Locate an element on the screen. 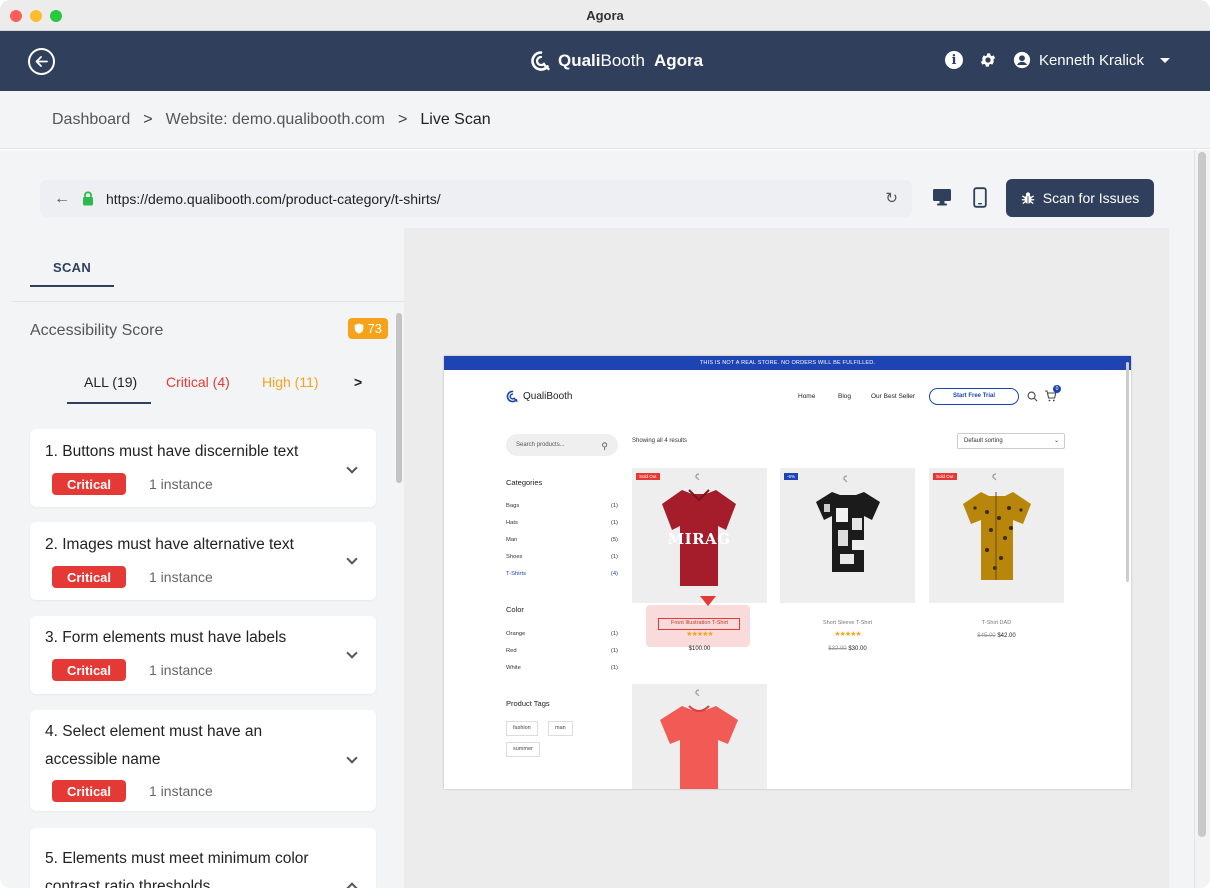 This screenshot has width=1210, height=888. desktop-icon is located at coordinates (942, 197).